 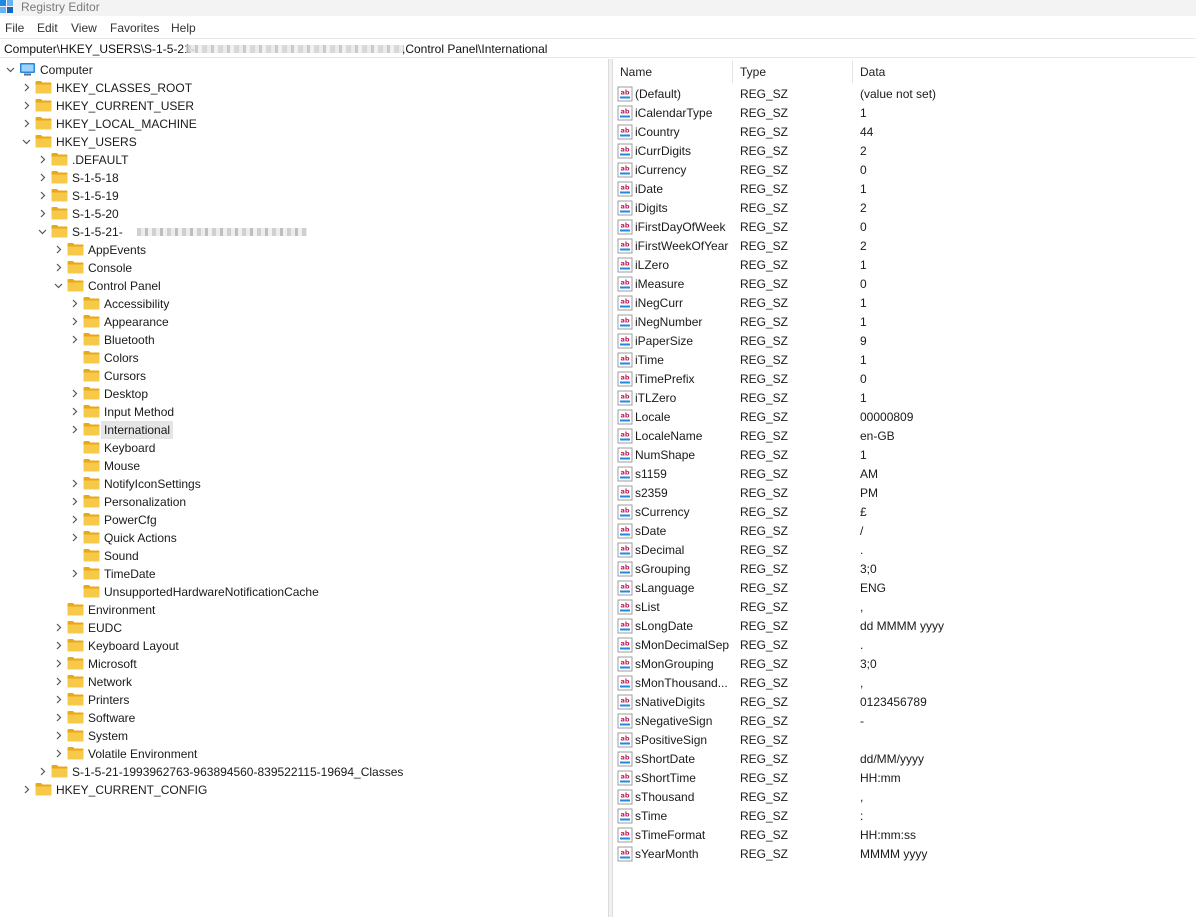 What do you see at coordinates (904, 474) in the screenshot?
I see `value-row: ab s1159 REG_SZ AM` at bounding box center [904, 474].